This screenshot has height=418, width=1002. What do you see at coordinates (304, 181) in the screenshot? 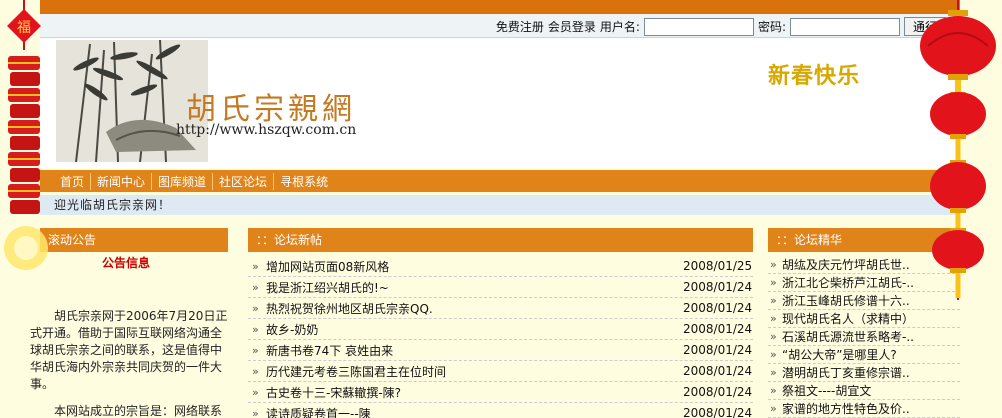
I see `nav-roots: 寻根系统` at bounding box center [304, 181].